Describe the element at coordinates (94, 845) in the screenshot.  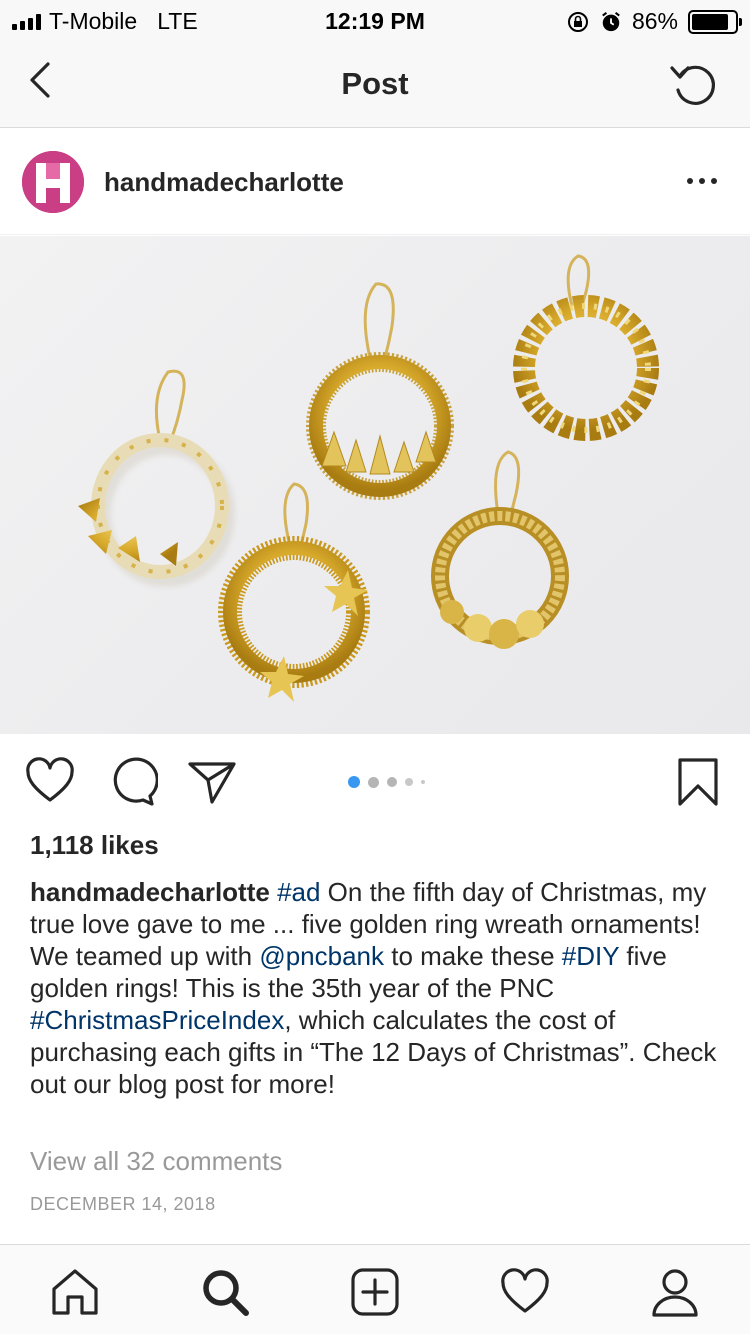
I see `likes-count: 1,118 likes` at that location.